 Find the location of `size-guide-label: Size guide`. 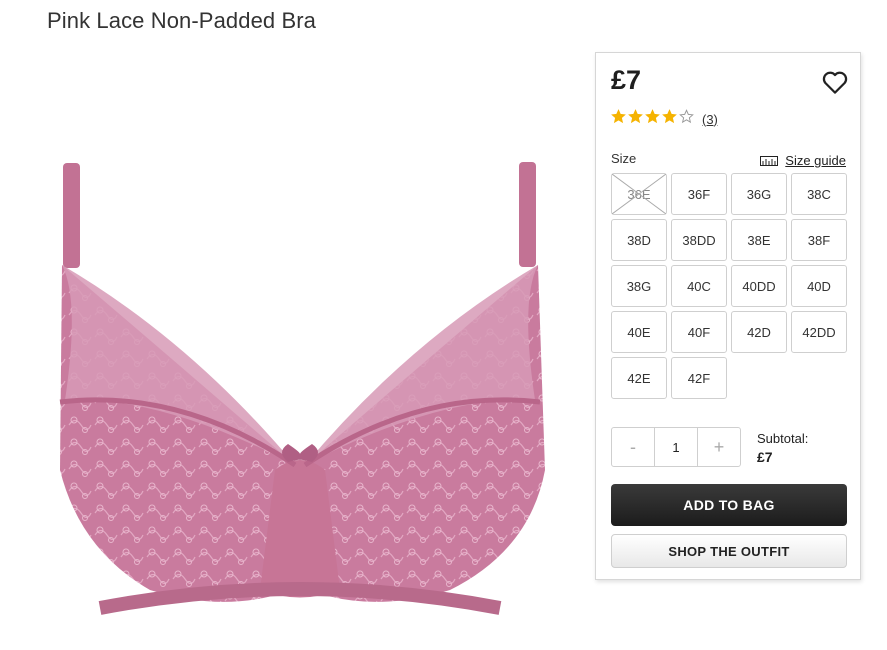

size-guide-label: Size guide is located at coordinates (815, 160).